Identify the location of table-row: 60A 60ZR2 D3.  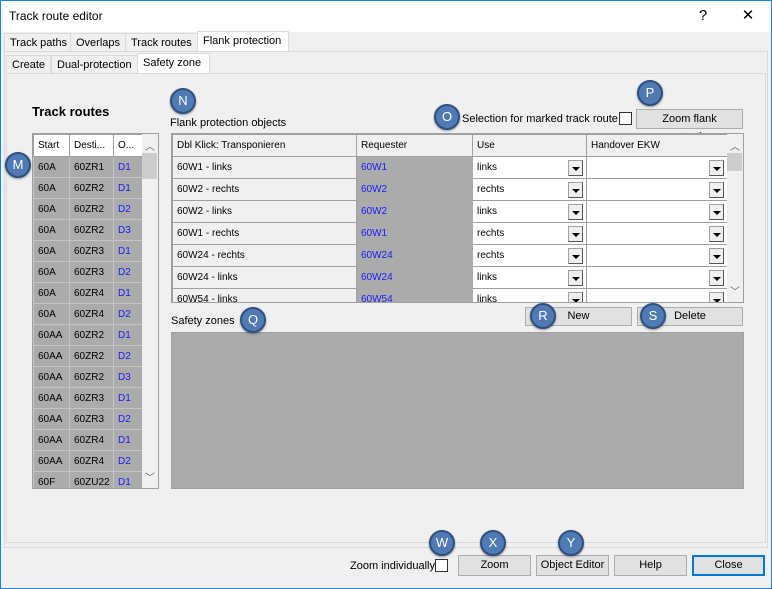
(88, 230).